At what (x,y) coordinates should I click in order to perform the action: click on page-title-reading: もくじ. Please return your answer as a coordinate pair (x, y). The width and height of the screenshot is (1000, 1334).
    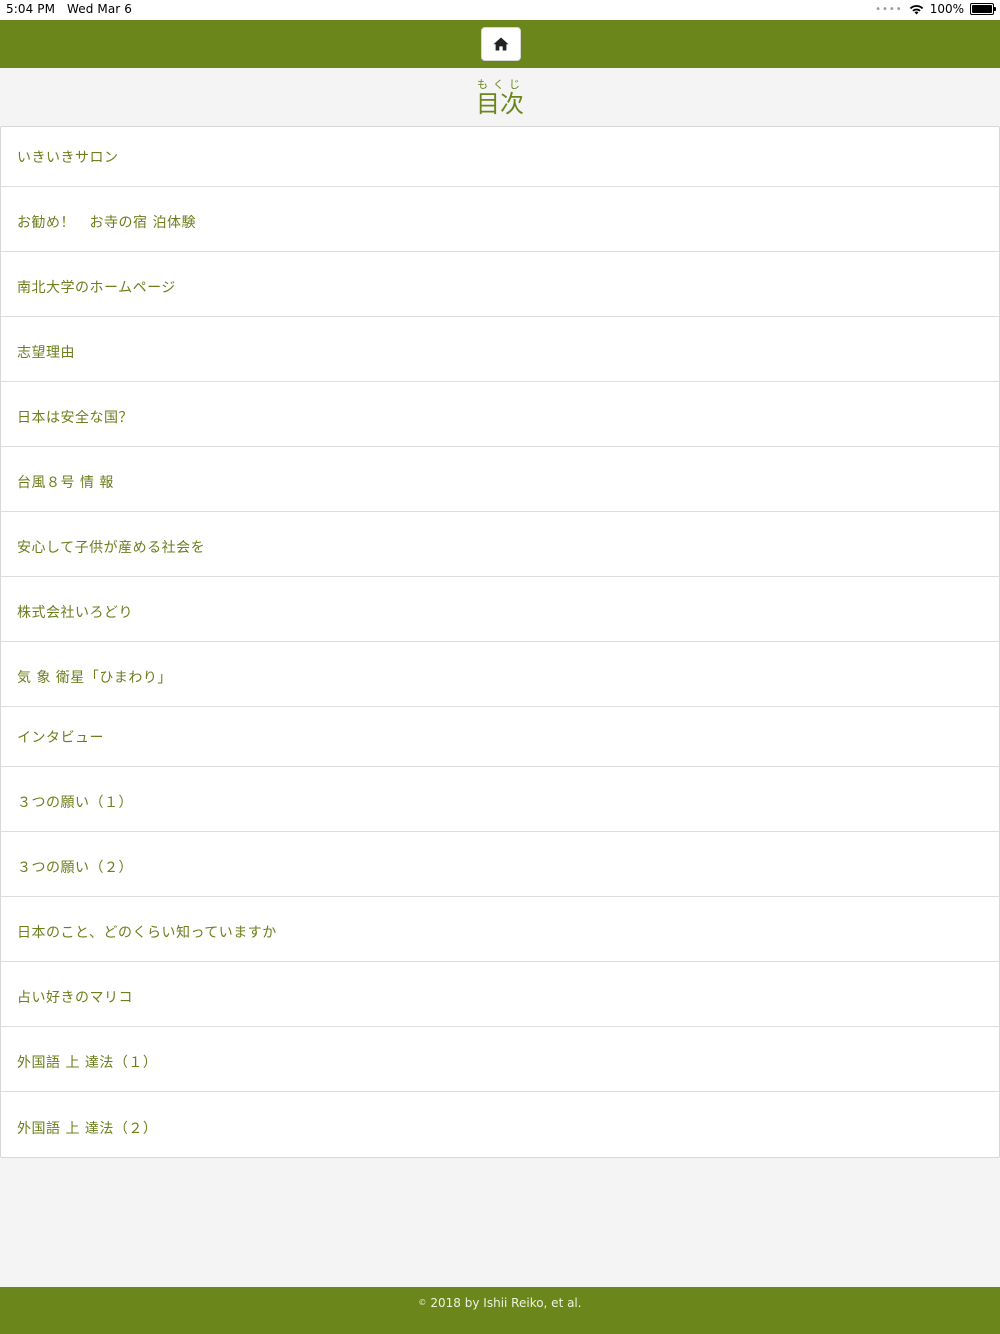
    Looking at the image, I should click on (500, 84).